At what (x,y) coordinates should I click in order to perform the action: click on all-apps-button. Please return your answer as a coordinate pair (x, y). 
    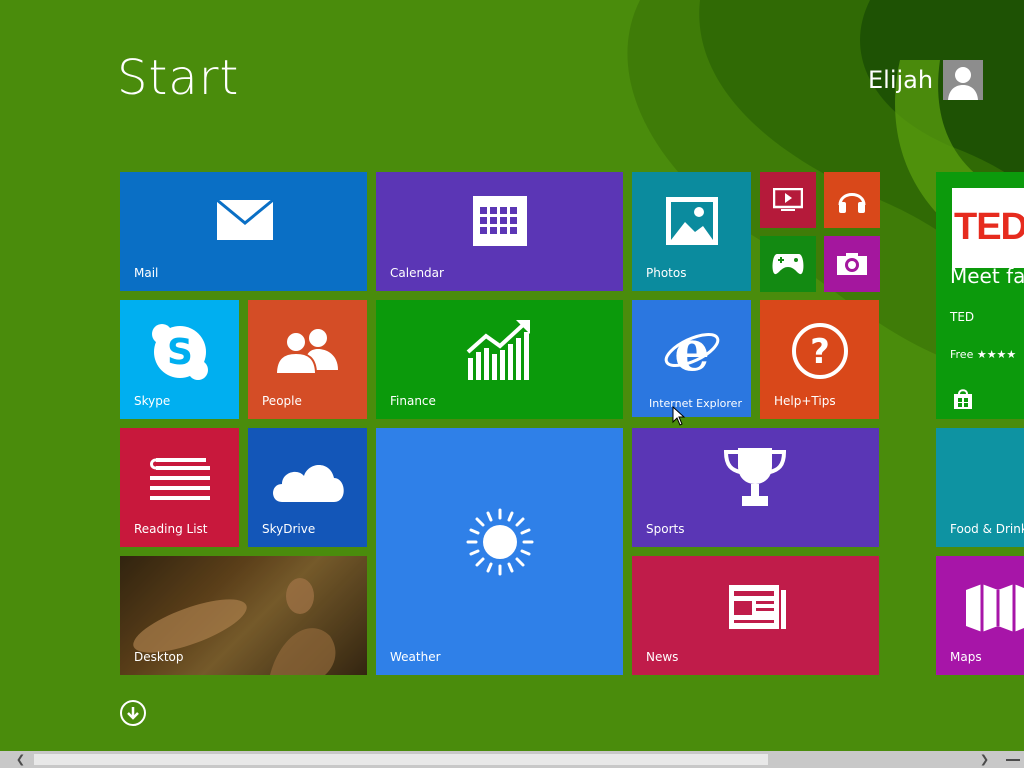
    Looking at the image, I should click on (133, 713).